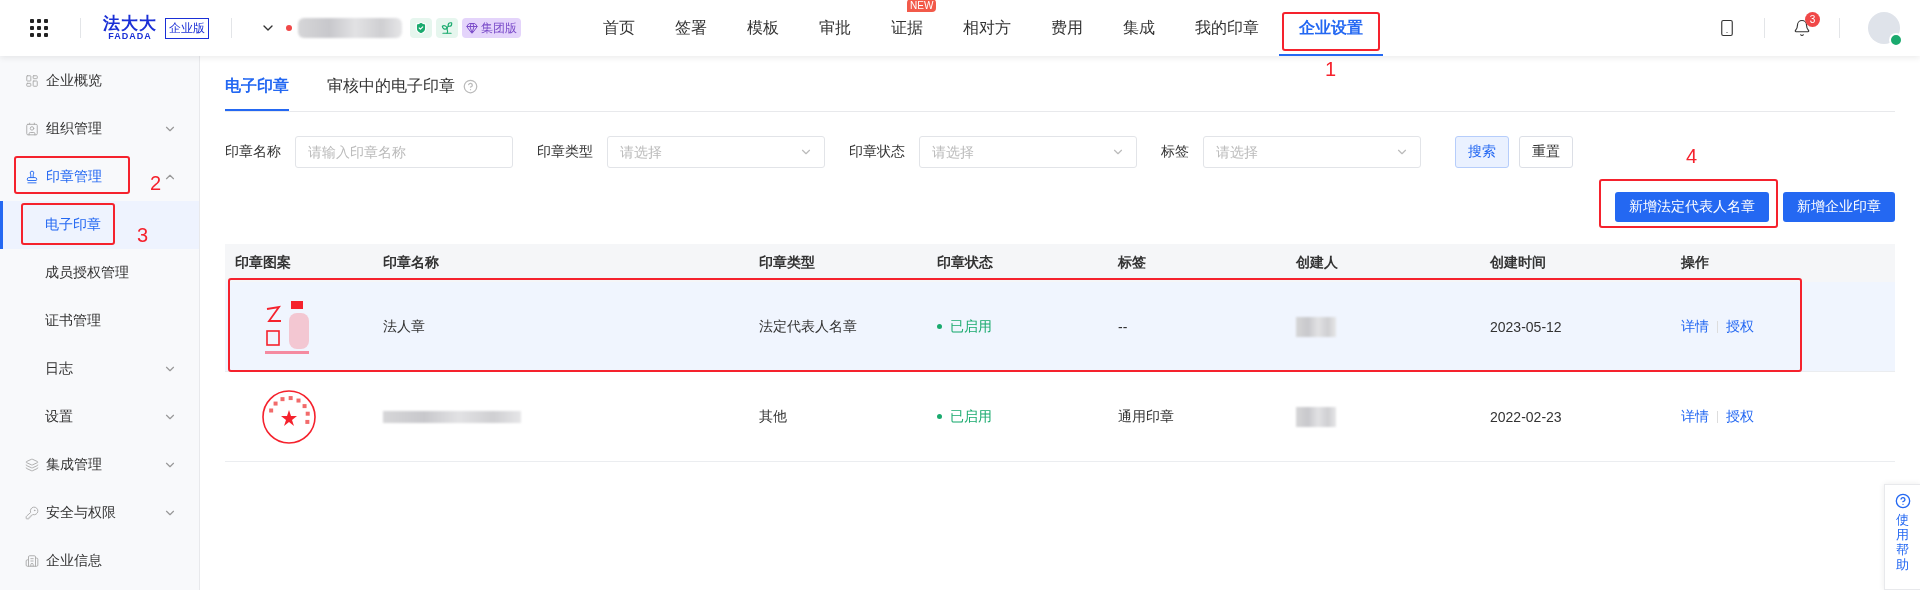 The image size is (1920, 590). What do you see at coordinates (1067, 28) in the screenshot?
I see `nav-item: 费用` at bounding box center [1067, 28].